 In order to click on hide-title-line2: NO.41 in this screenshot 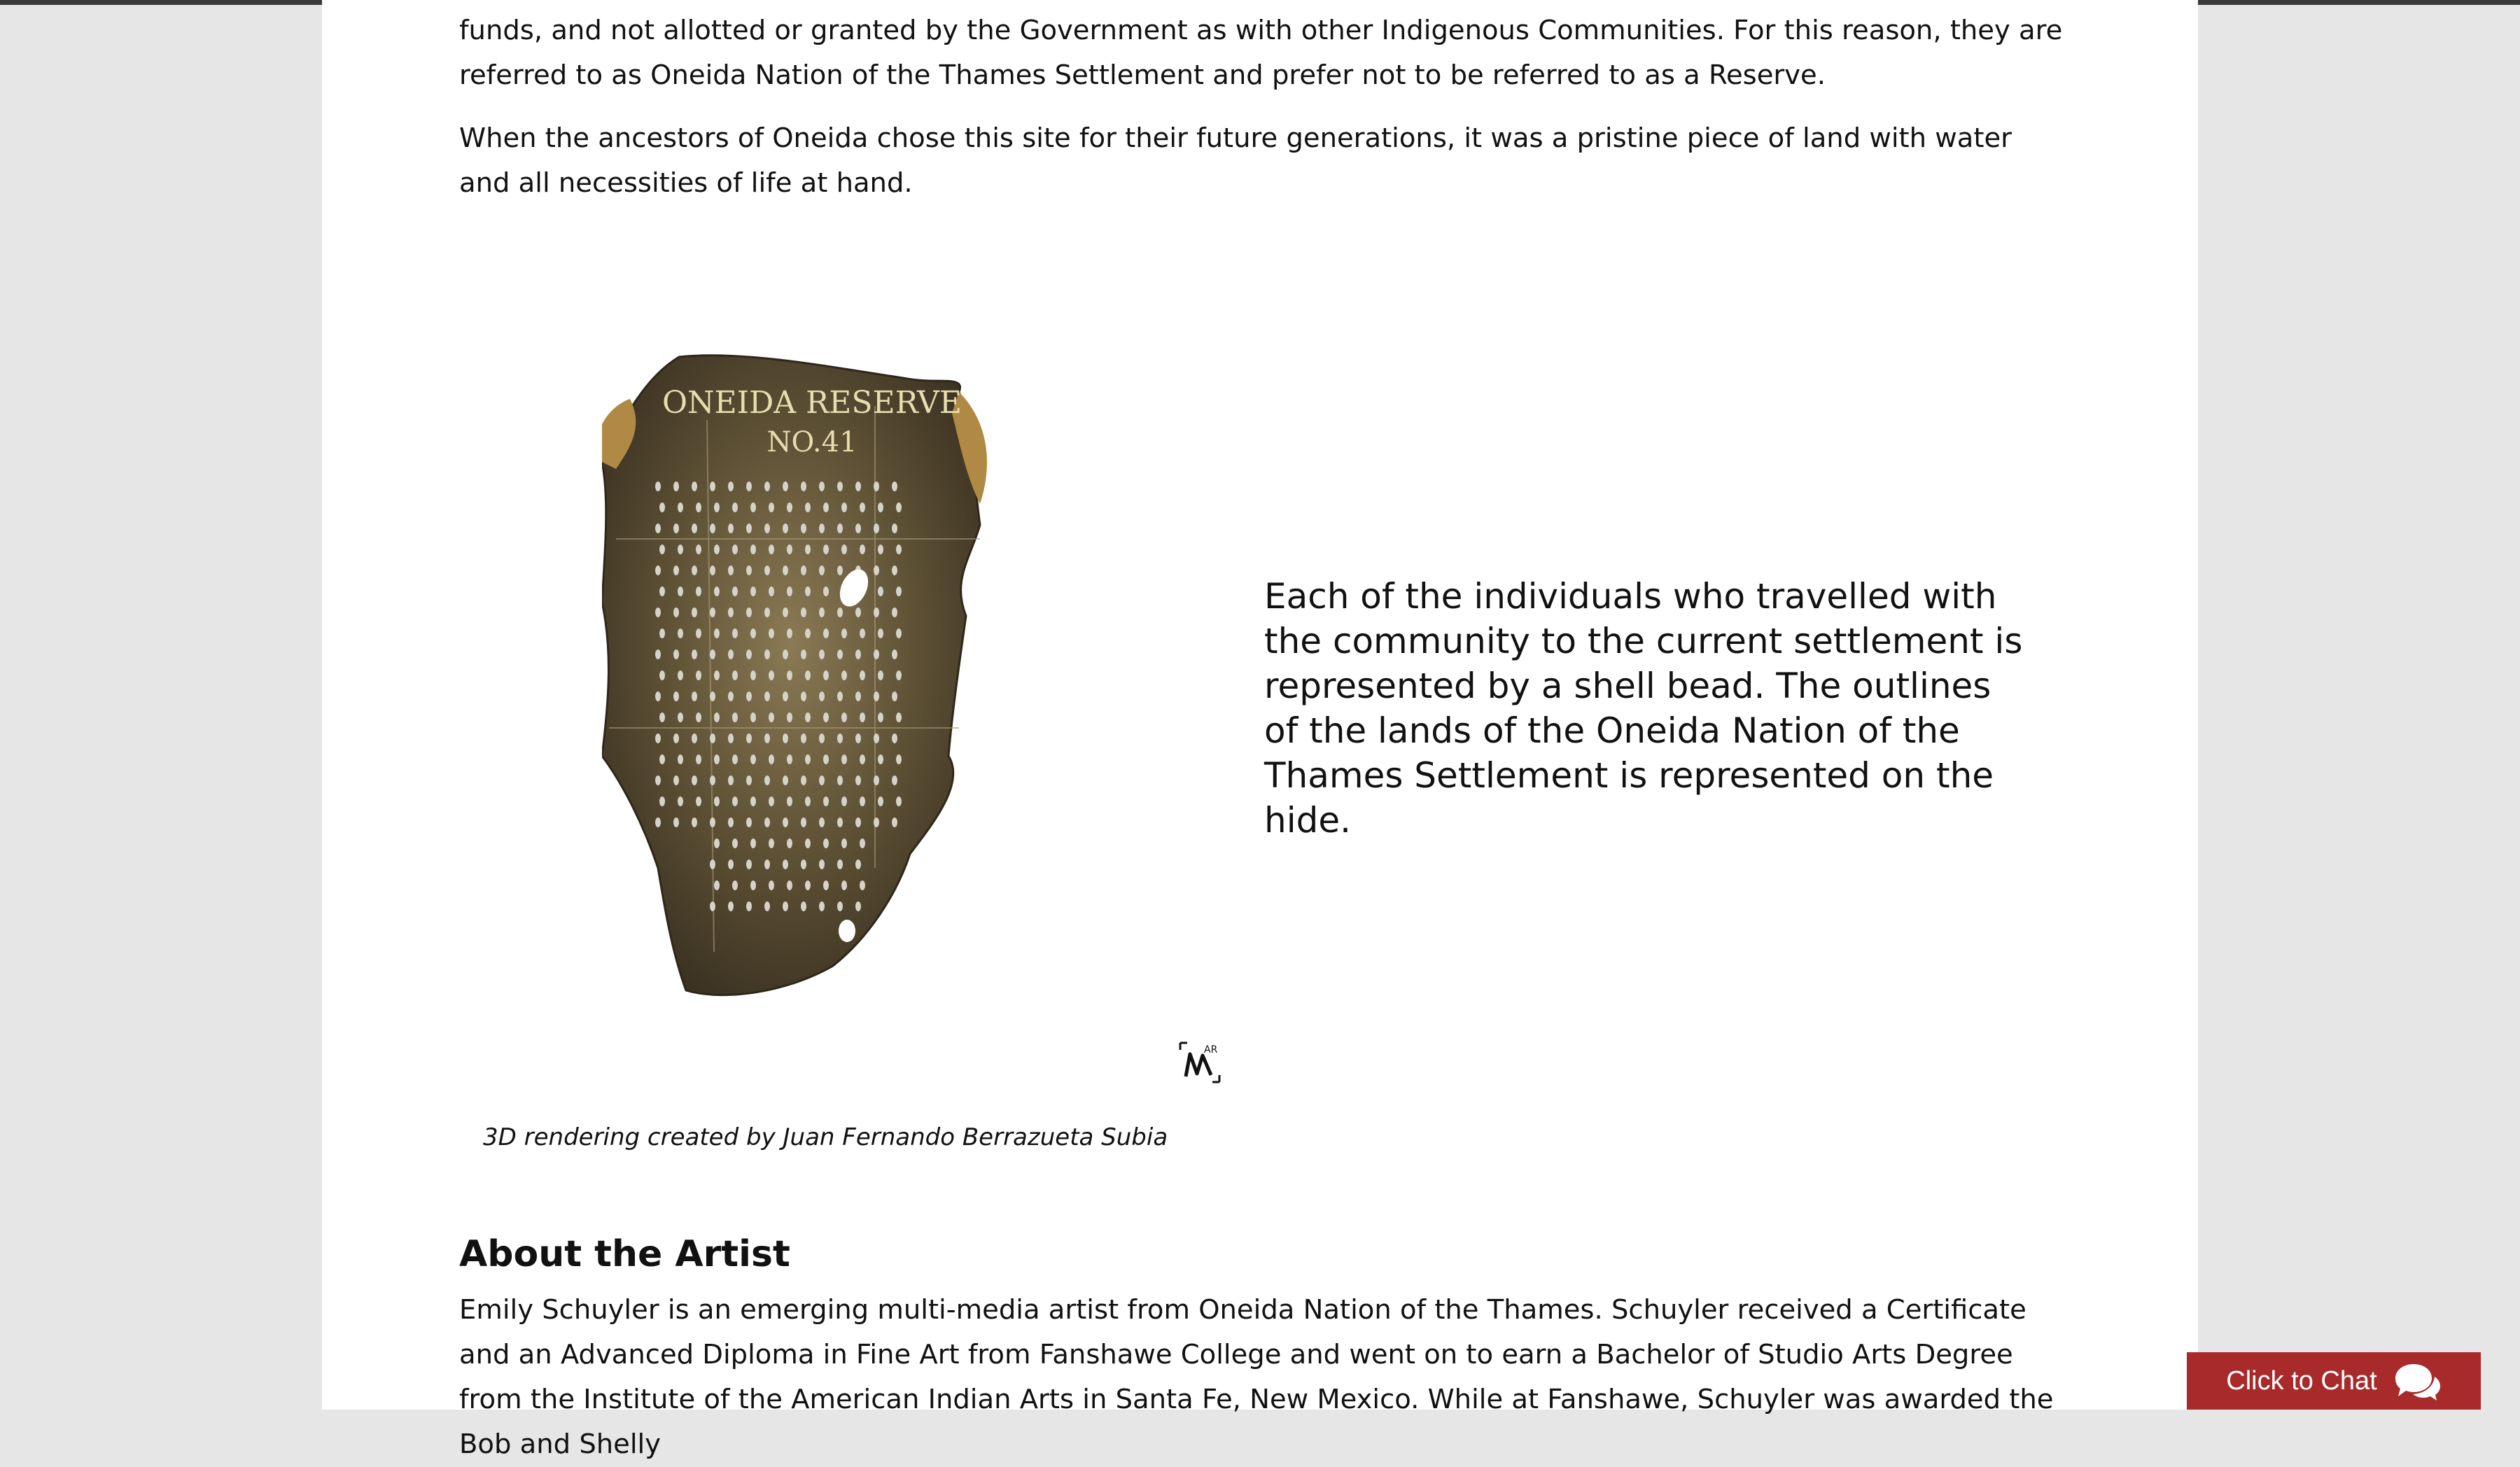, I will do `click(811, 442)`.